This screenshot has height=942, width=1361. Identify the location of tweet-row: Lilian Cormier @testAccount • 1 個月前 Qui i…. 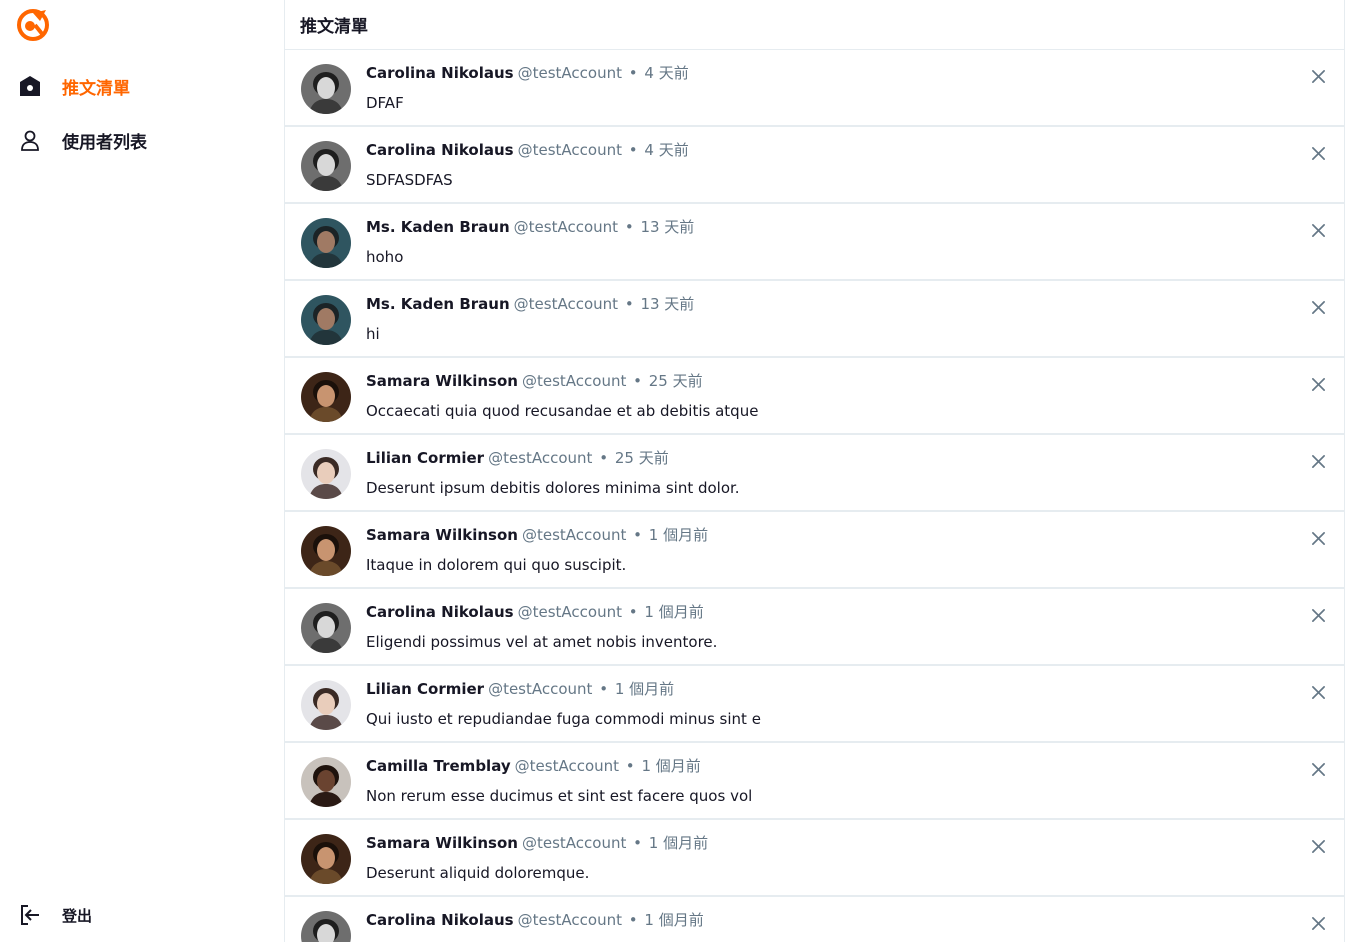
(814, 704).